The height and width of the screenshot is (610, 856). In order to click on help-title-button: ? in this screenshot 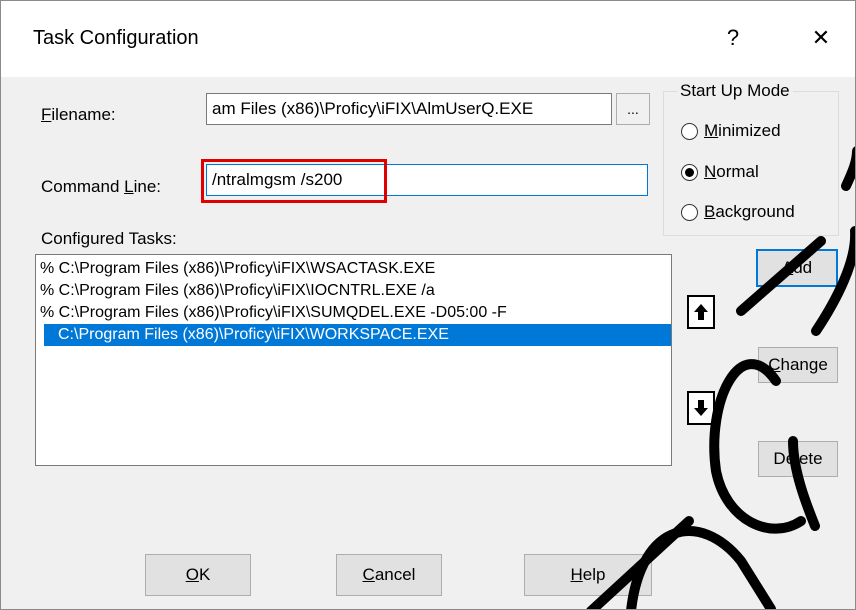, I will do `click(733, 38)`.